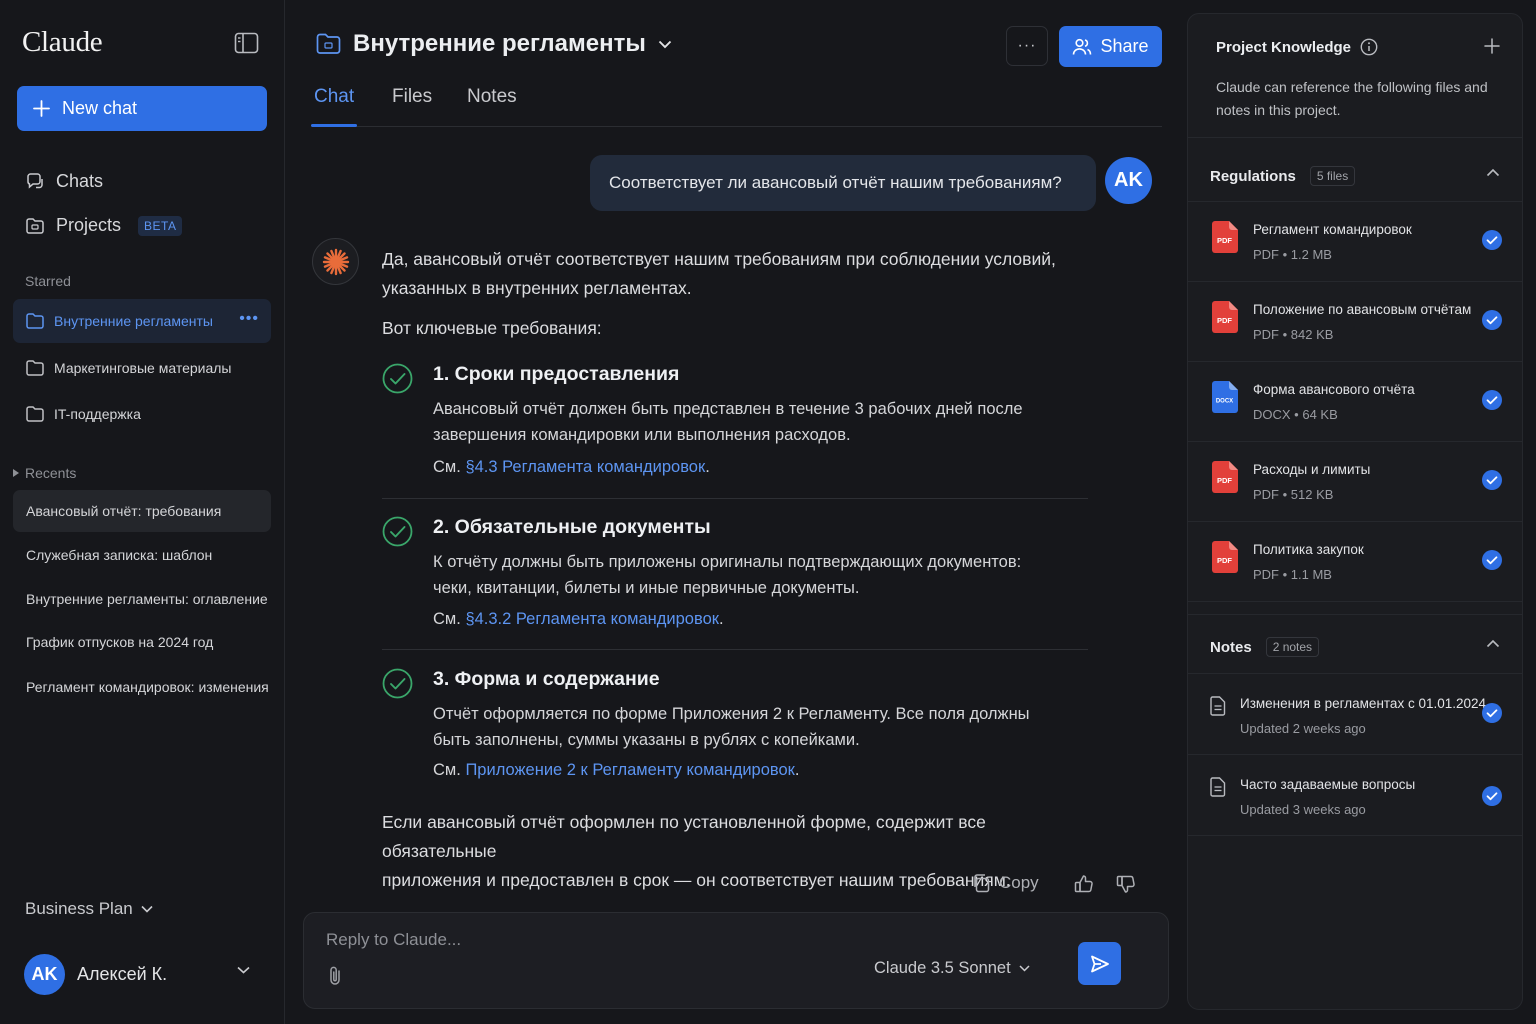  Describe the element at coordinates (981, 883) in the screenshot. I see `copy-icon` at that location.